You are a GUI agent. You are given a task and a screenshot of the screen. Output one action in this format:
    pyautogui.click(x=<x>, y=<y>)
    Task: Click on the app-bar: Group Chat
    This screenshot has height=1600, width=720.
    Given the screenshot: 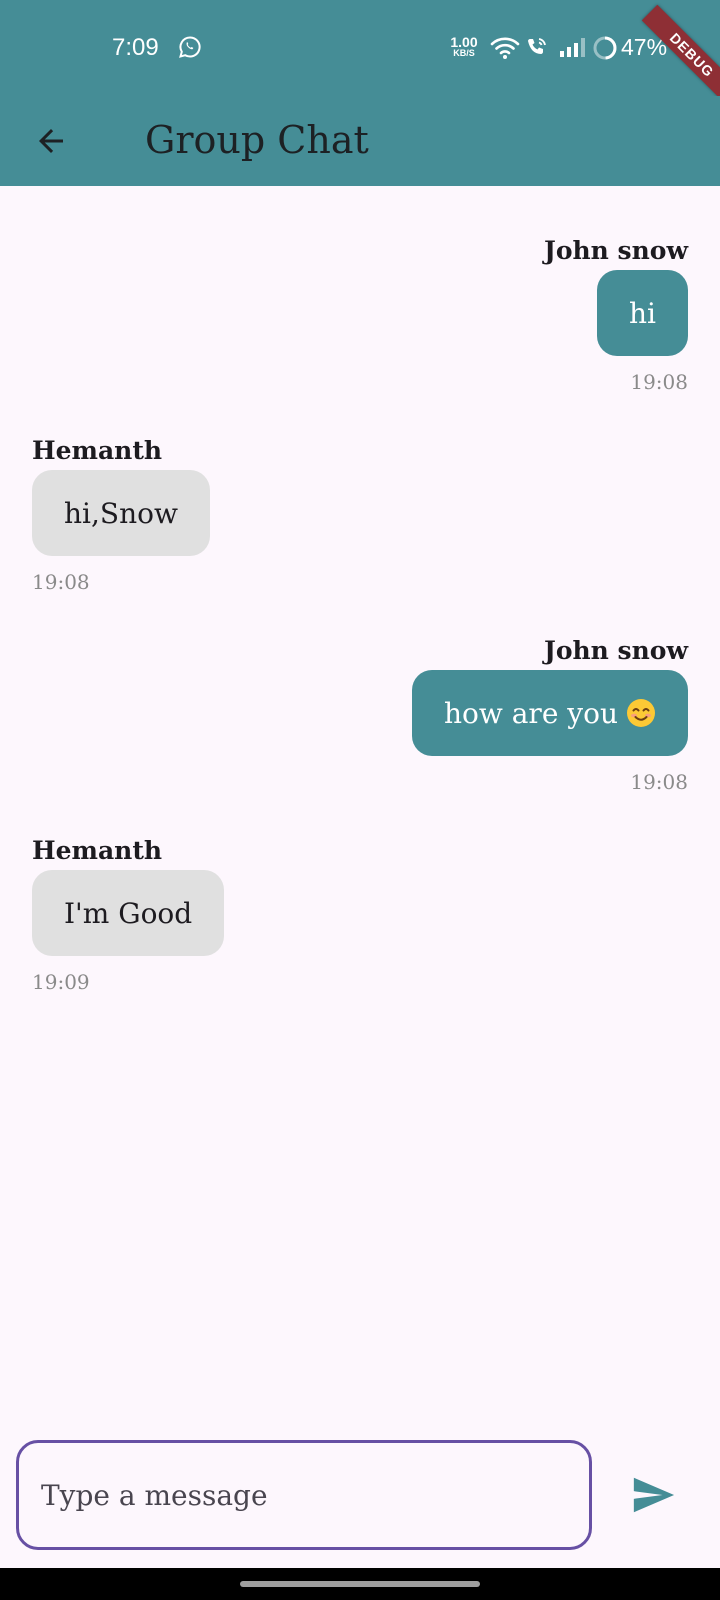 What is the action you would take?
    pyautogui.click(x=360, y=141)
    